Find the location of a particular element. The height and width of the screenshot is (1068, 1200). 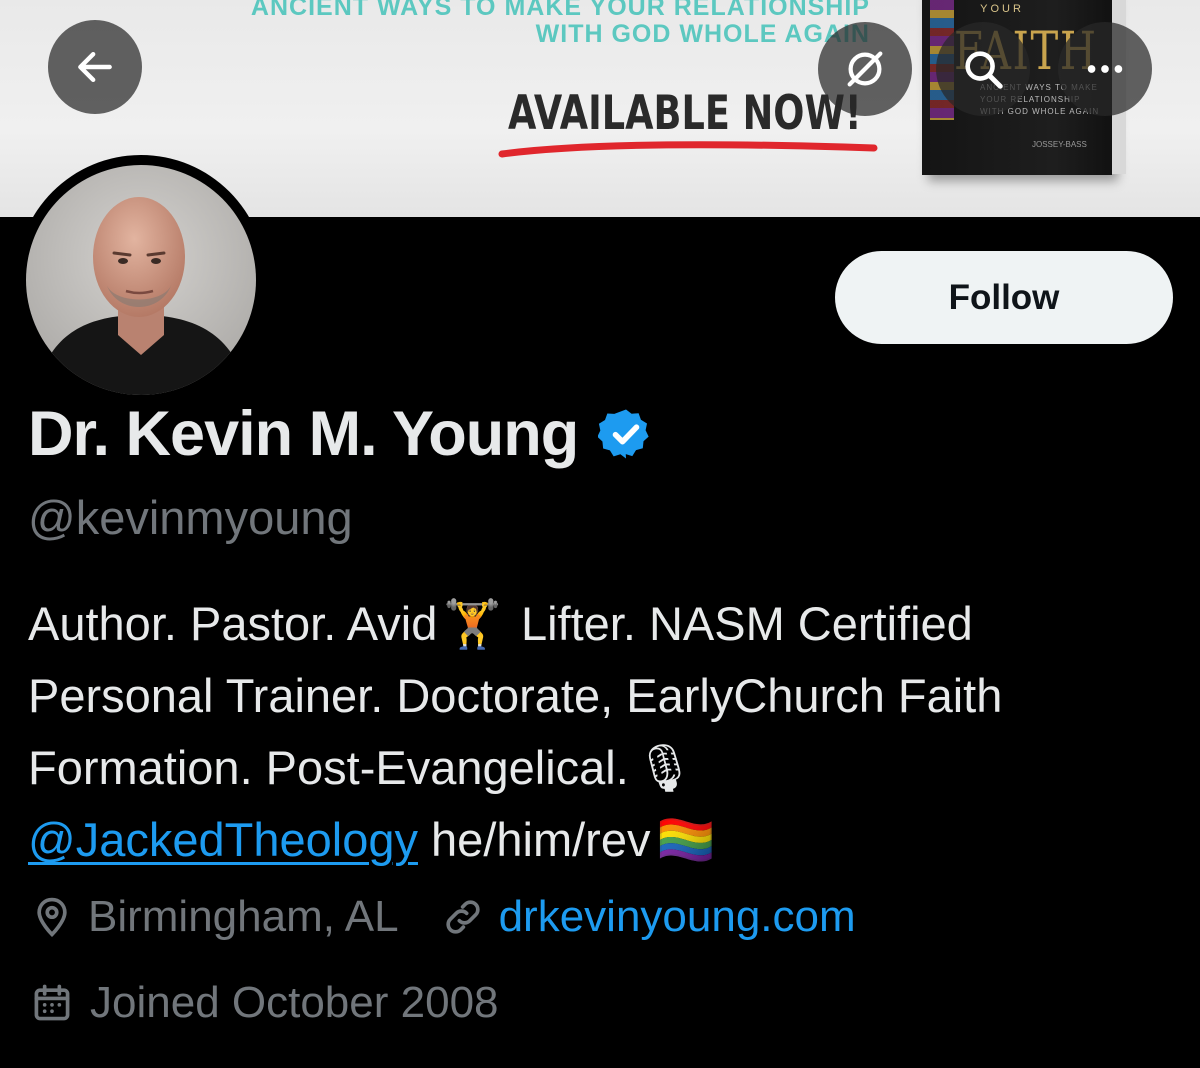

joined-text: Joined October 2008 is located at coordinates (294, 1002).